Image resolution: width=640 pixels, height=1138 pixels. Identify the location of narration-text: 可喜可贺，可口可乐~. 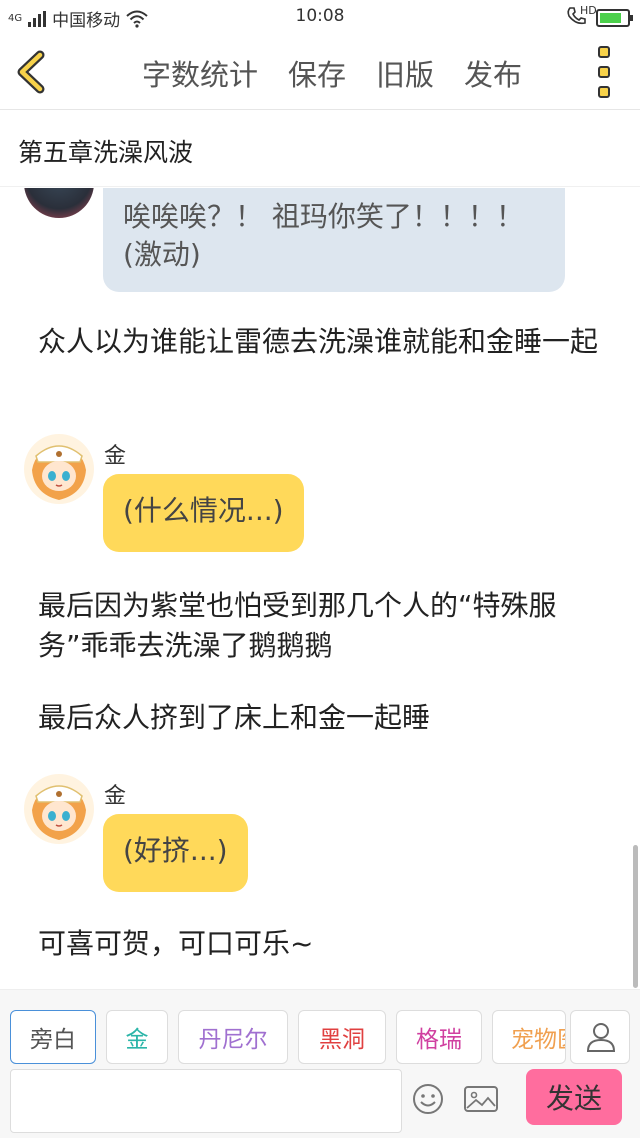
(323, 944).